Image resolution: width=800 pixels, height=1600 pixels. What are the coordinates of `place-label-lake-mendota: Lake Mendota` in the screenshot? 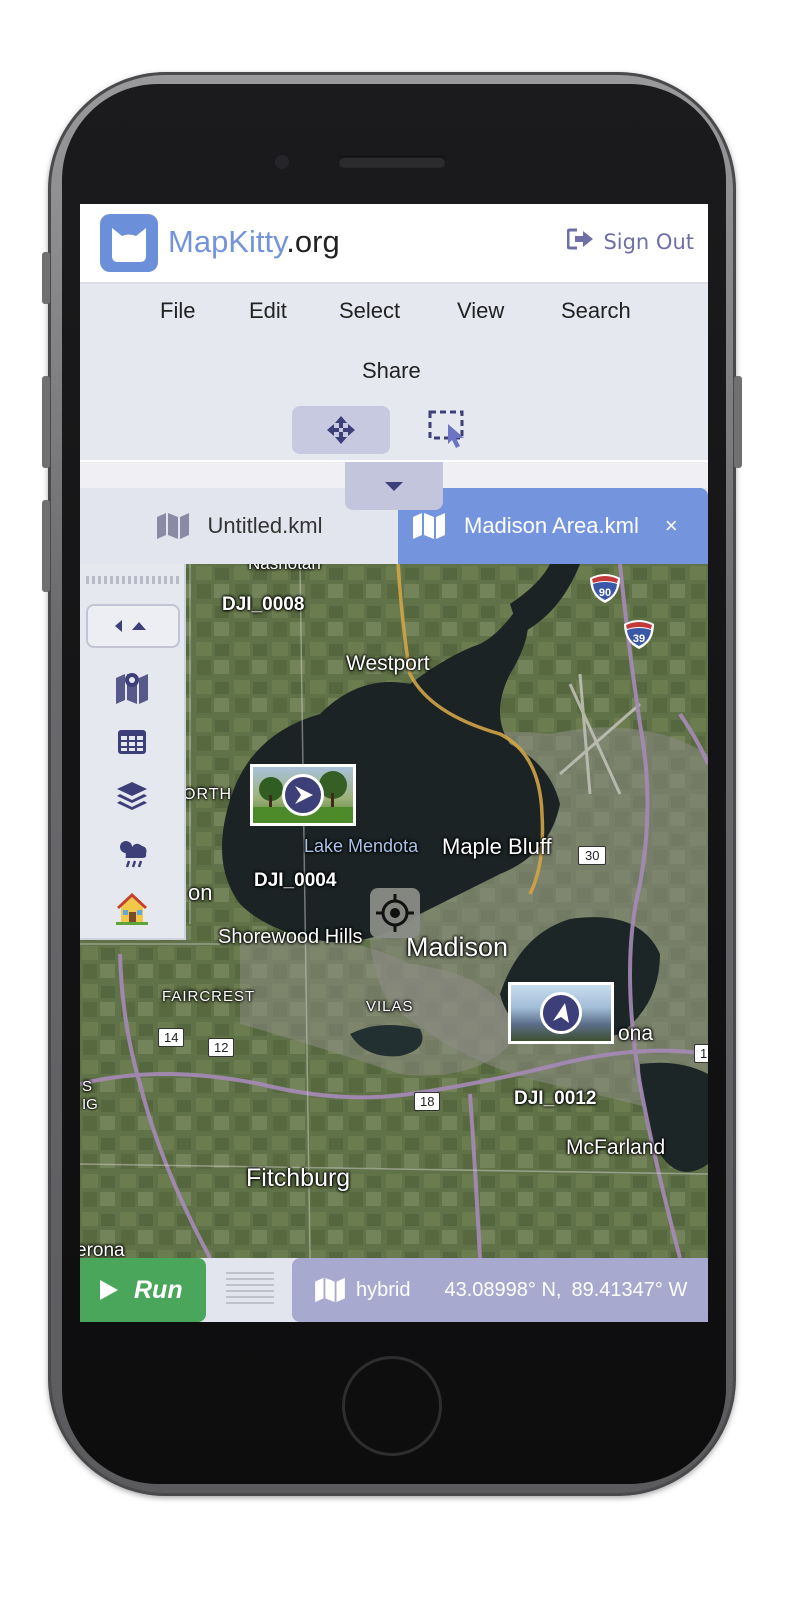 It's located at (361, 846).